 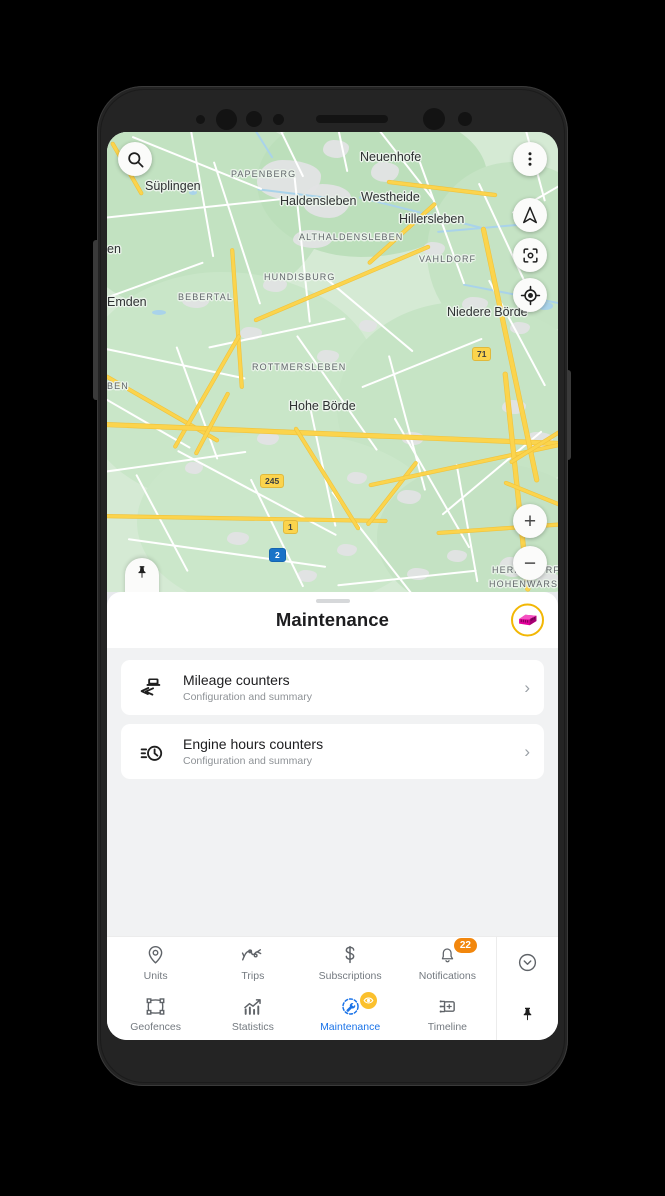 I want to click on nav-item-notifications: 22 Notifications, so click(x=447, y=963).